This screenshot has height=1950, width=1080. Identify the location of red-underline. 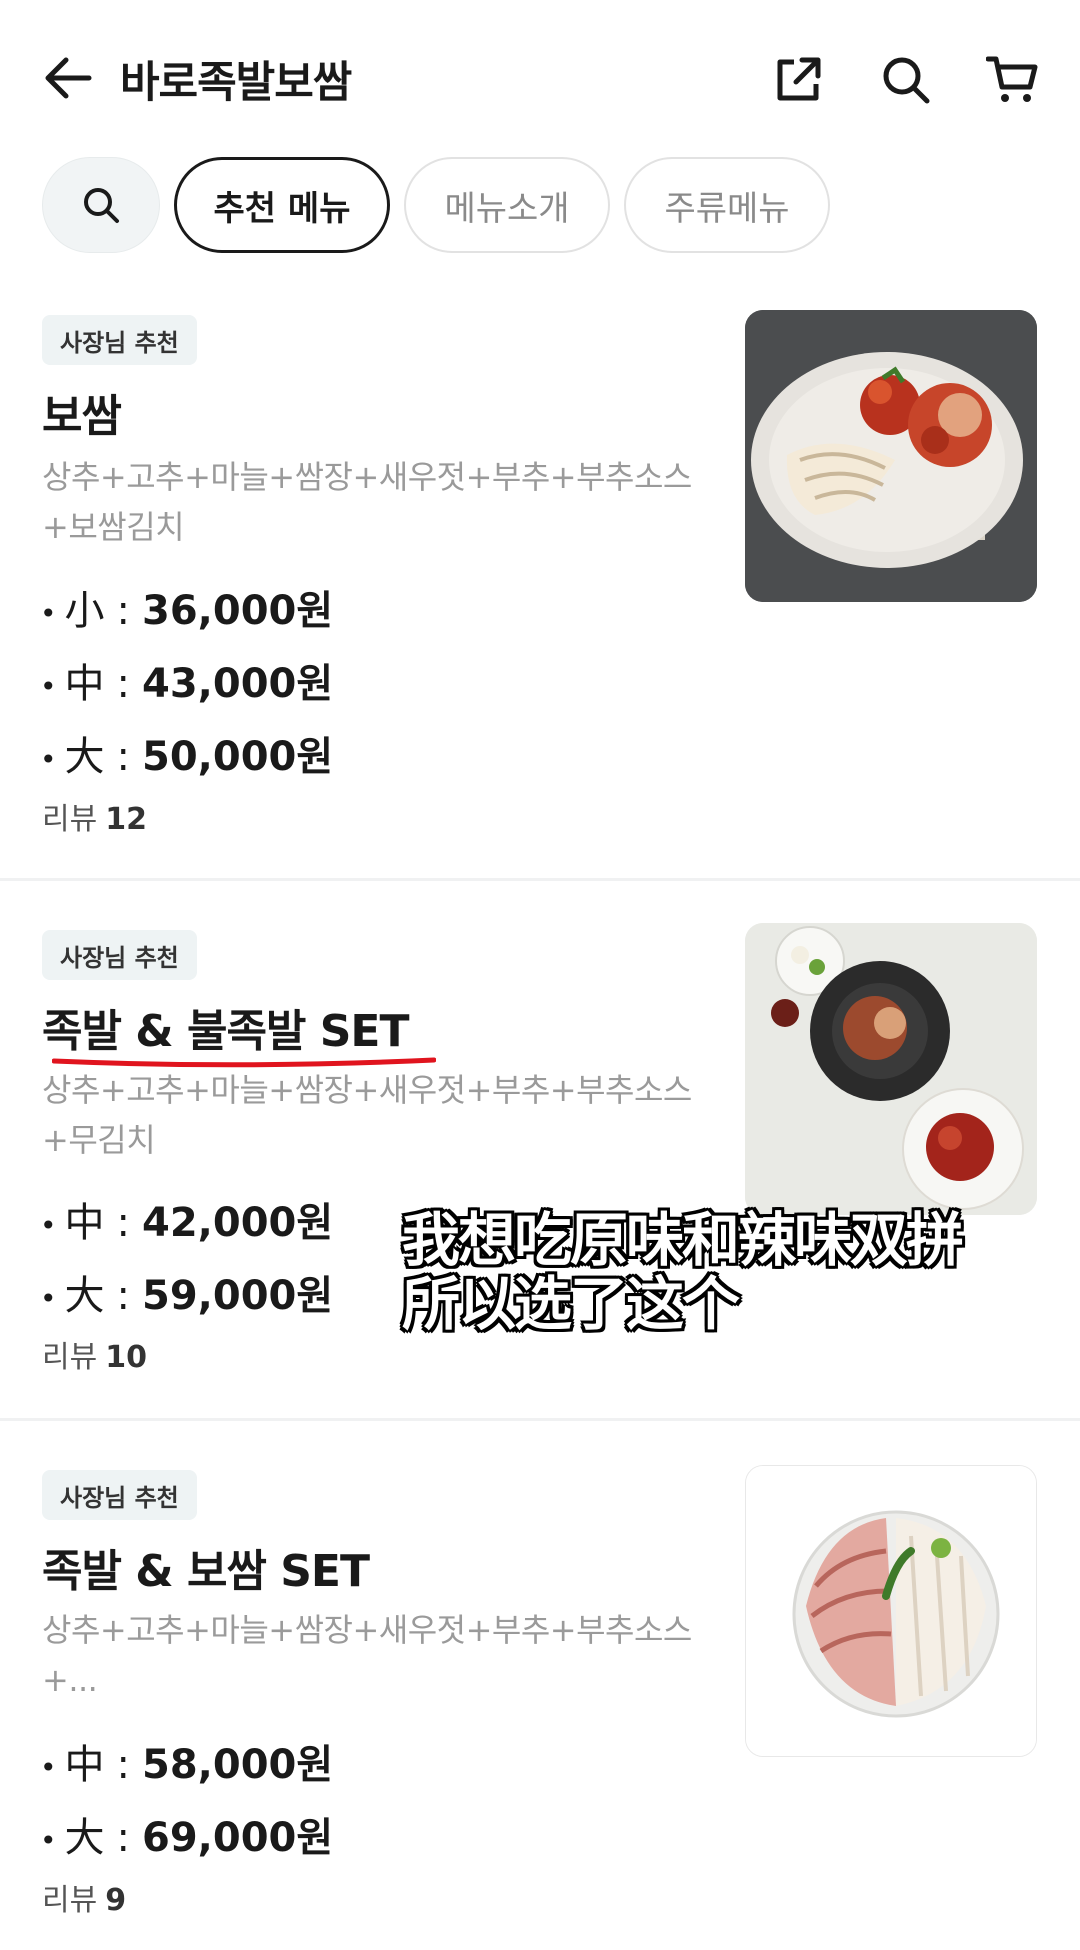
(244, 1062).